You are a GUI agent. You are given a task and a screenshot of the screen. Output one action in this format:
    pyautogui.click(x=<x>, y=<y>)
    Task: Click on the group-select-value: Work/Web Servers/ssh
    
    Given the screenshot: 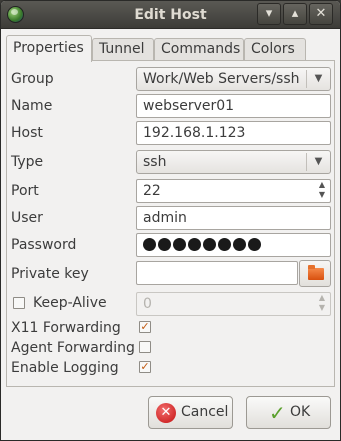 What is the action you would take?
    pyautogui.click(x=221, y=79)
    